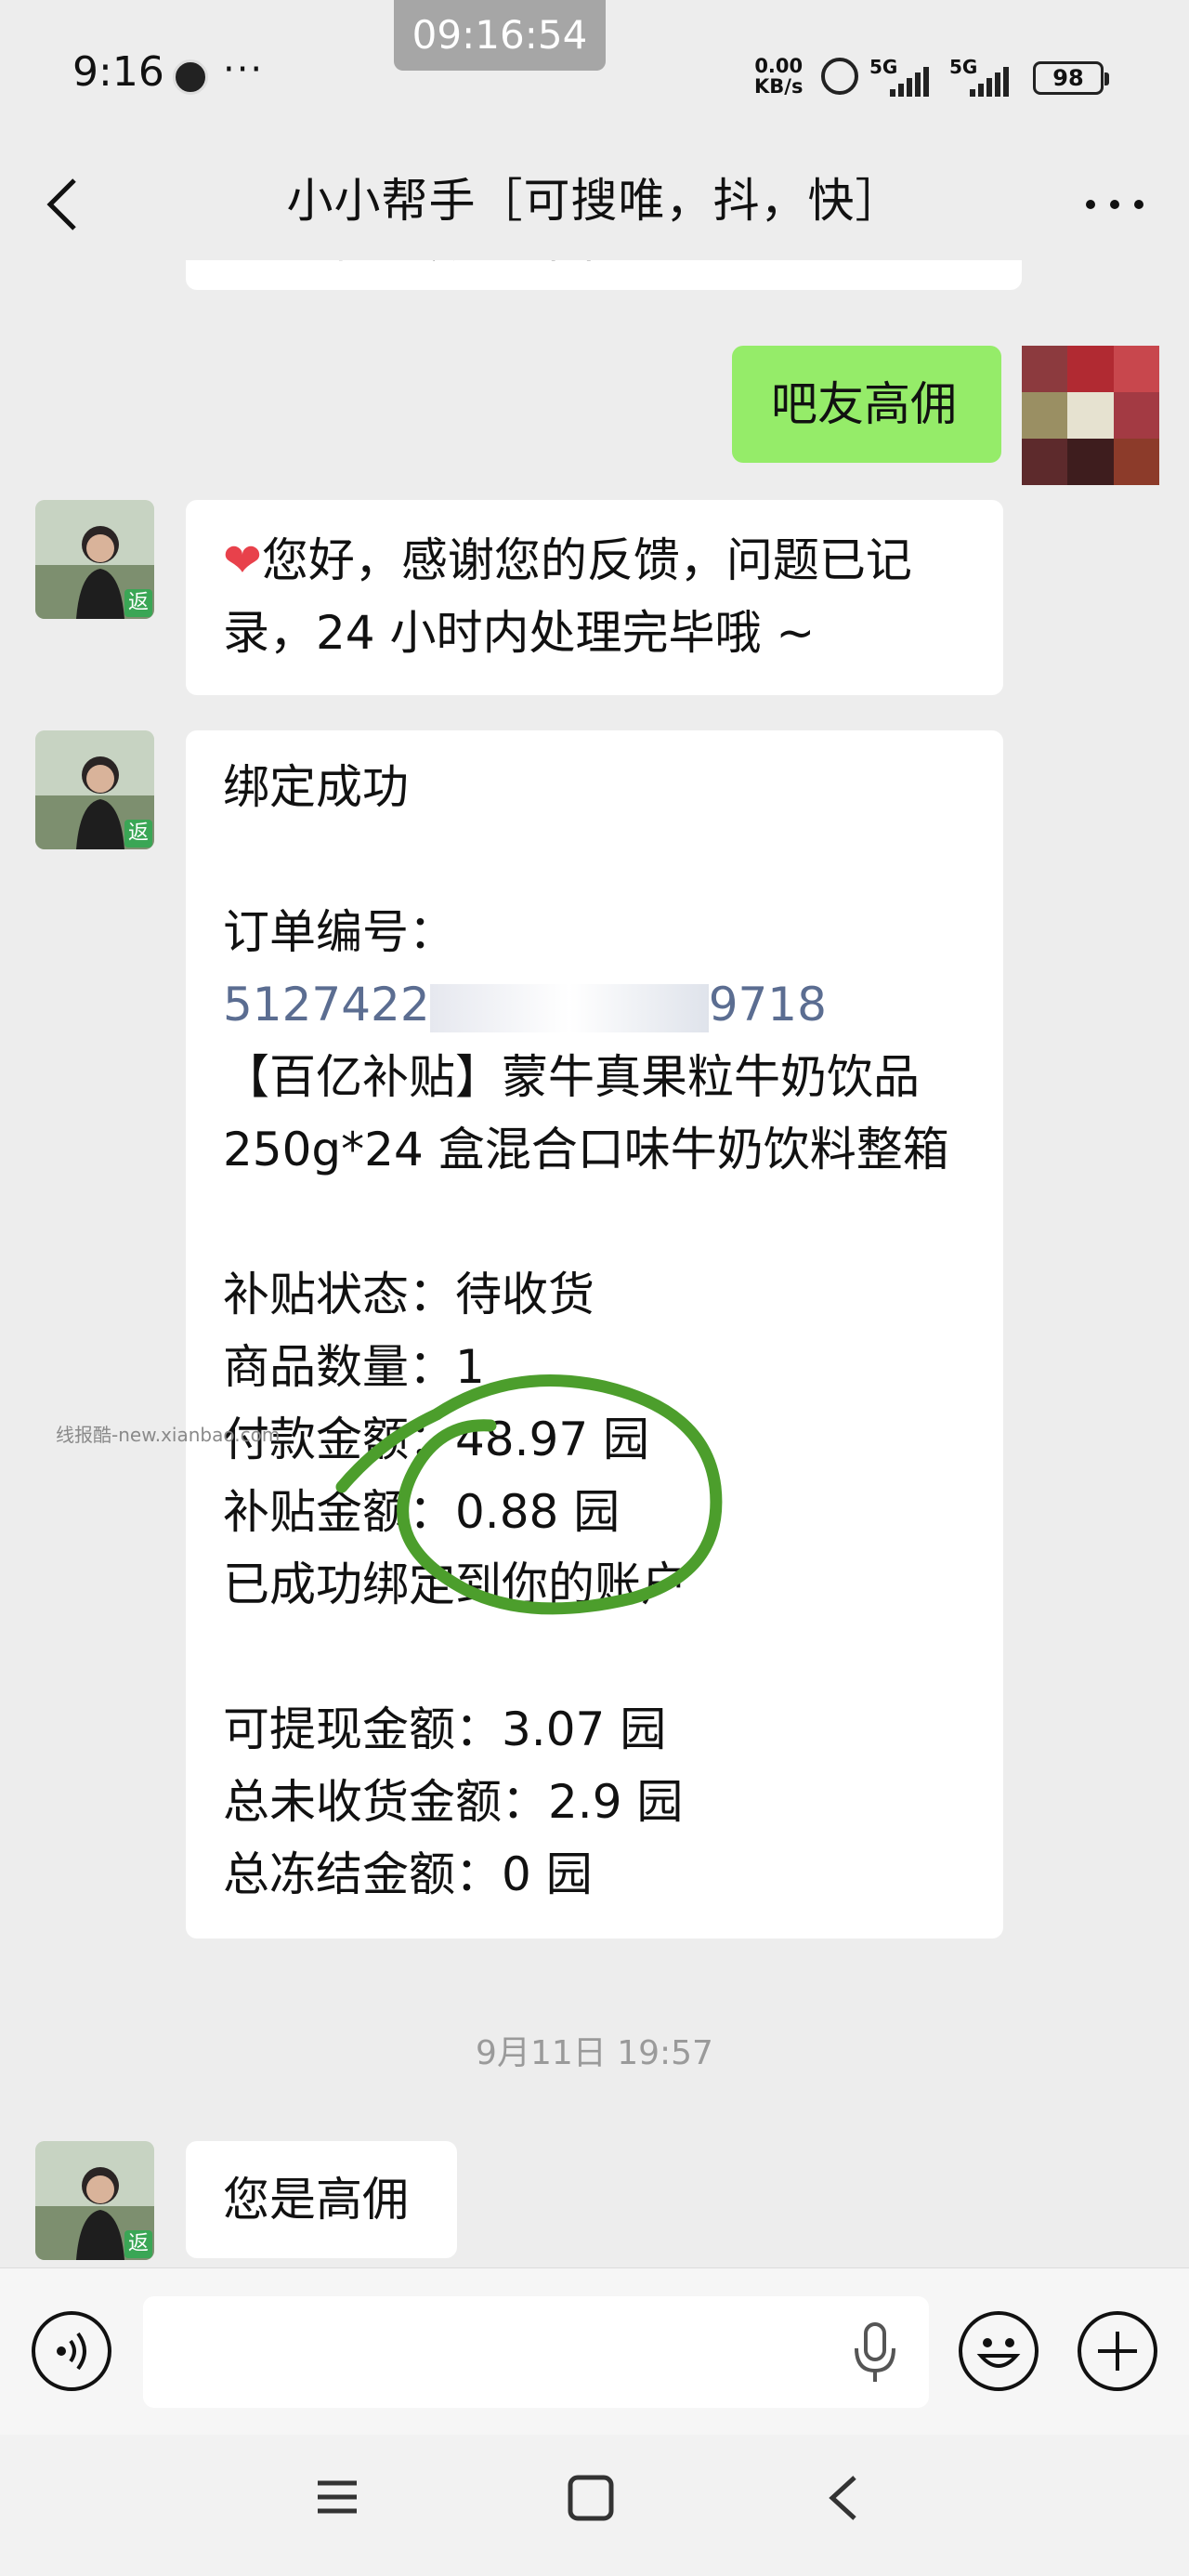  What do you see at coordinates (594, 74) in the screenshot?
I see `status-bar: 09:16:54 9:16 ··· 0.00 KB/s 5G 5G 98` at bounding box center [594, 74].